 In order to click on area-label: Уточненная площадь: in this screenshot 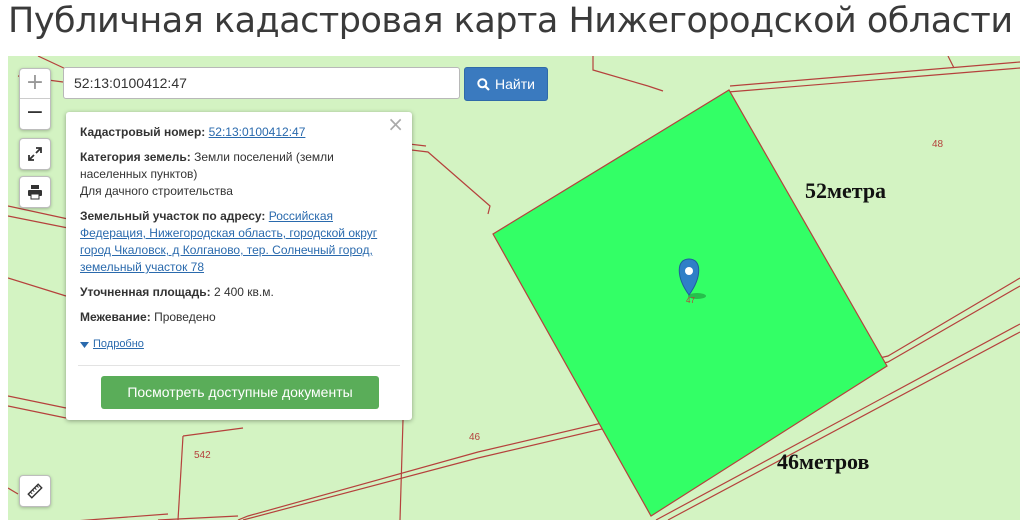, I will do `click(145, 292)`.